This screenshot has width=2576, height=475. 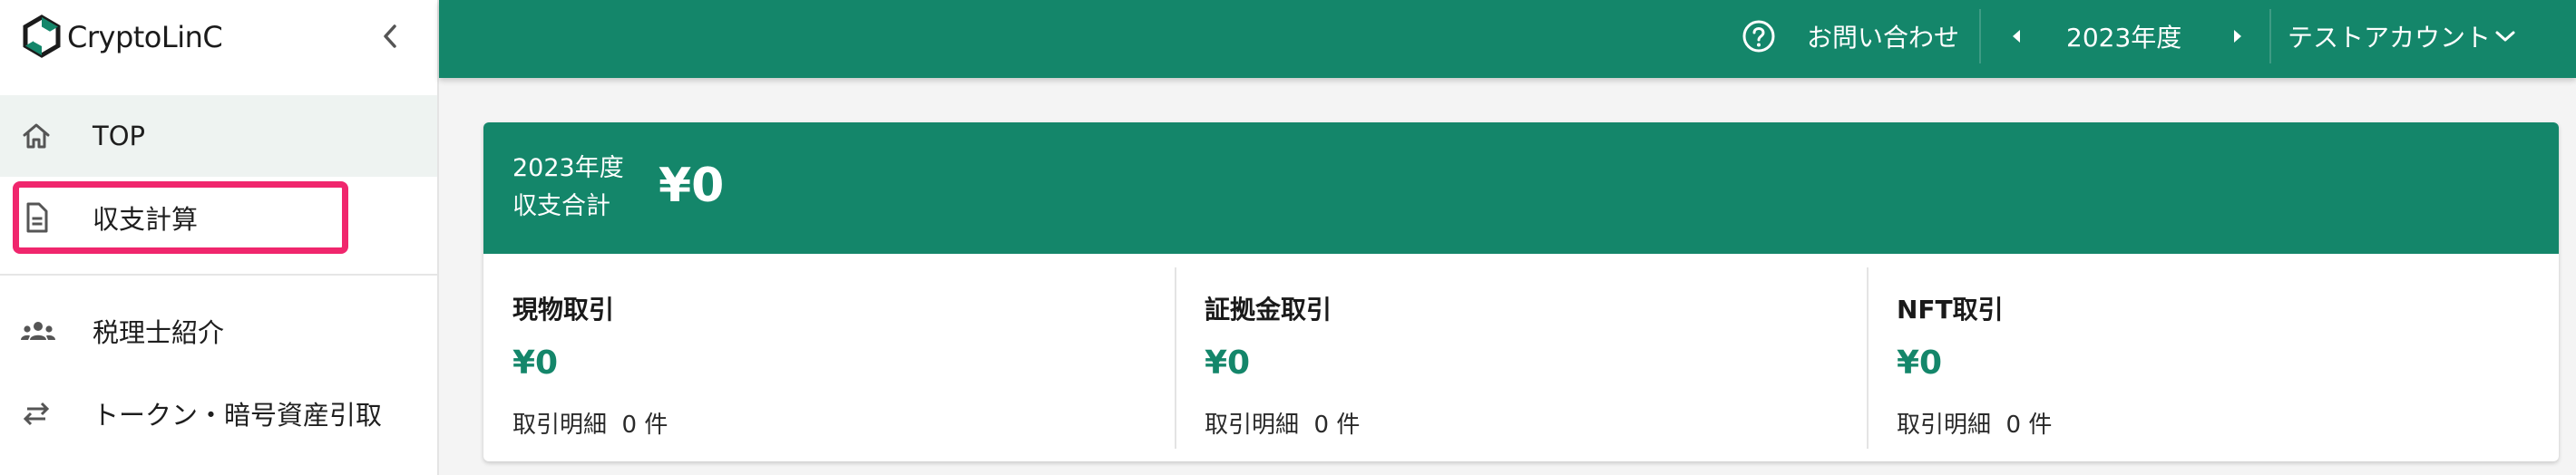 I want to click on sidebar-divider, so click(x=218, y=275).